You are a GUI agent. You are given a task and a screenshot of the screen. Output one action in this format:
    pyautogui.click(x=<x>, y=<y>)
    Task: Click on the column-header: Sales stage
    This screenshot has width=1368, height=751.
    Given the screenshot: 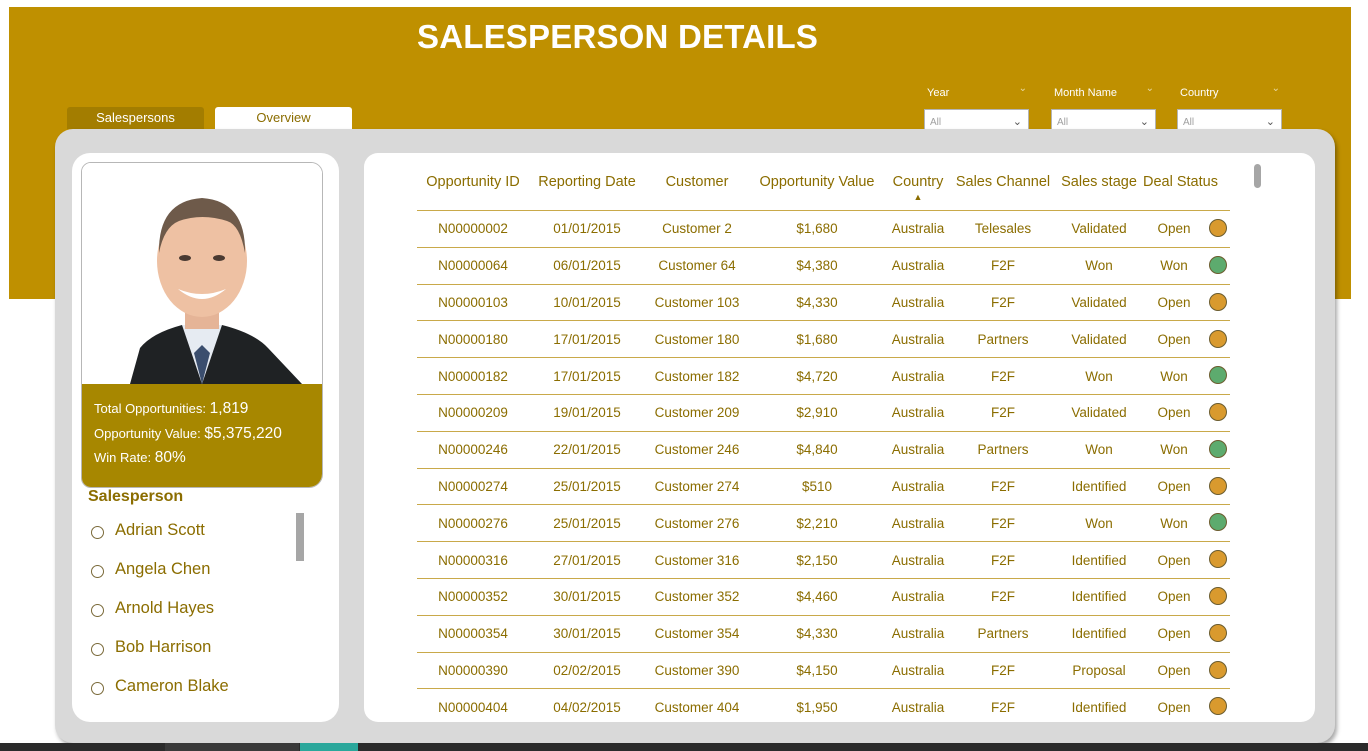 What is the action you would take?
    pyautogui.click(x=1099, y=191)
    